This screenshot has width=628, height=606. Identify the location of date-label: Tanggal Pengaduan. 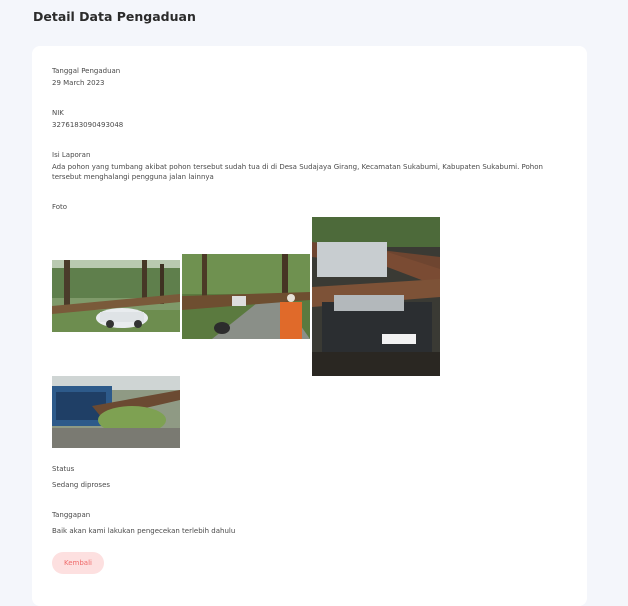
(86, 71).